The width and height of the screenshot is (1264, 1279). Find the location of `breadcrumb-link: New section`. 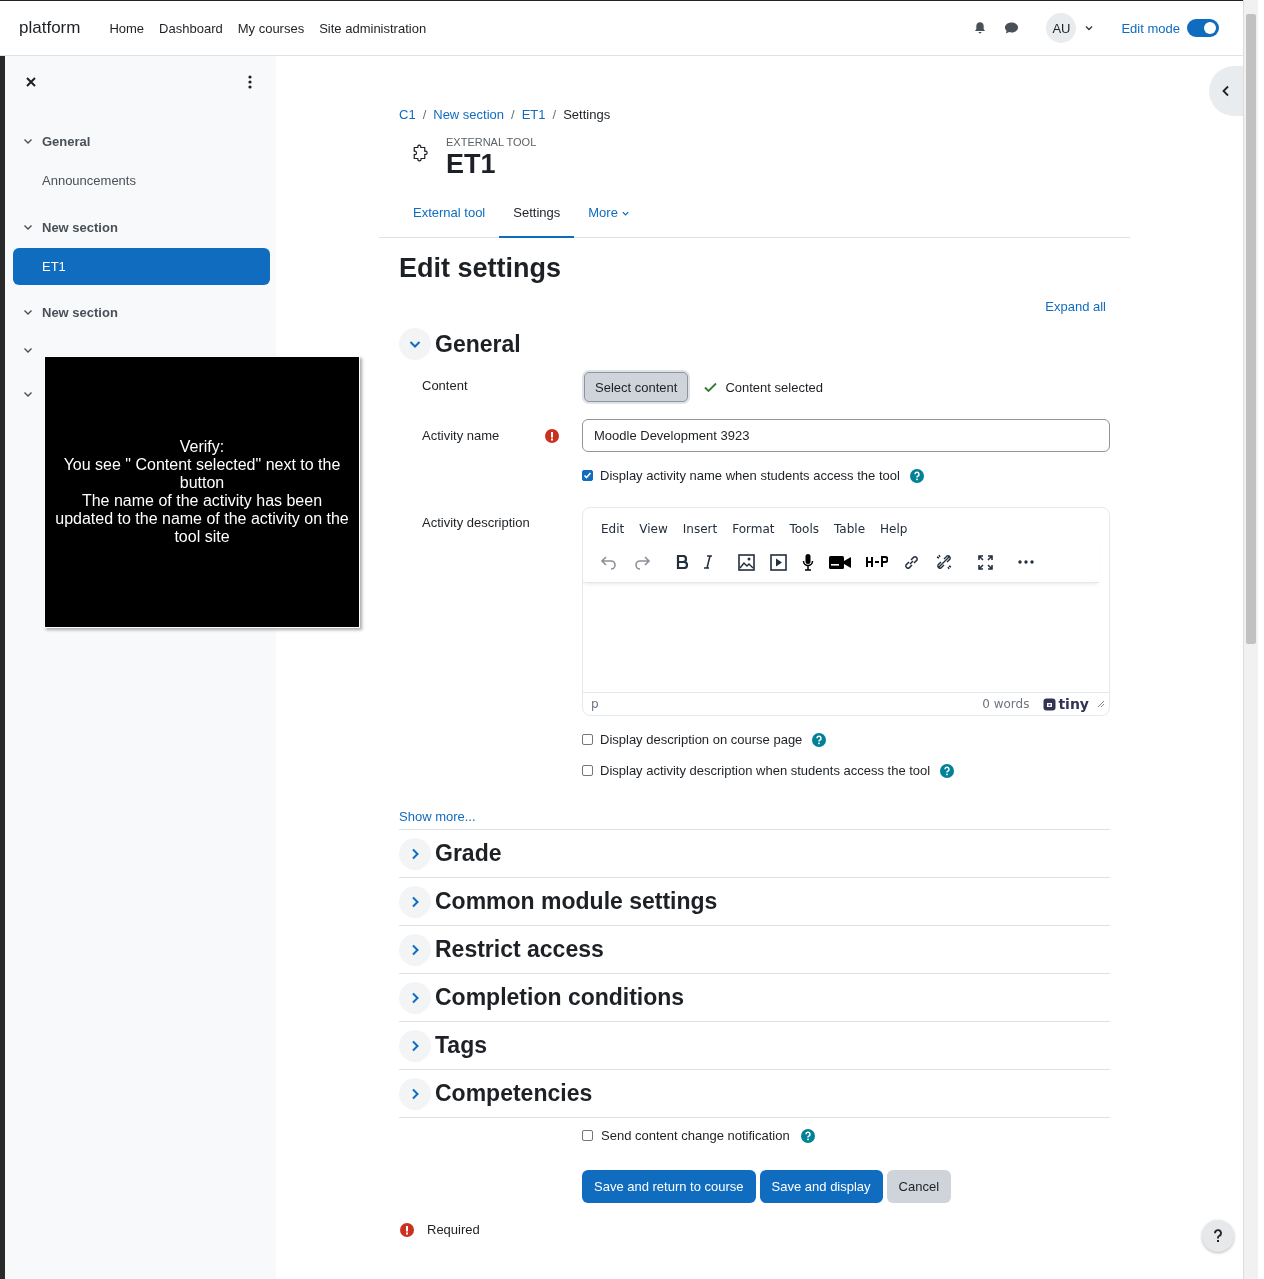

breadcrumb-link: New section is located at coordinates (469, 114).